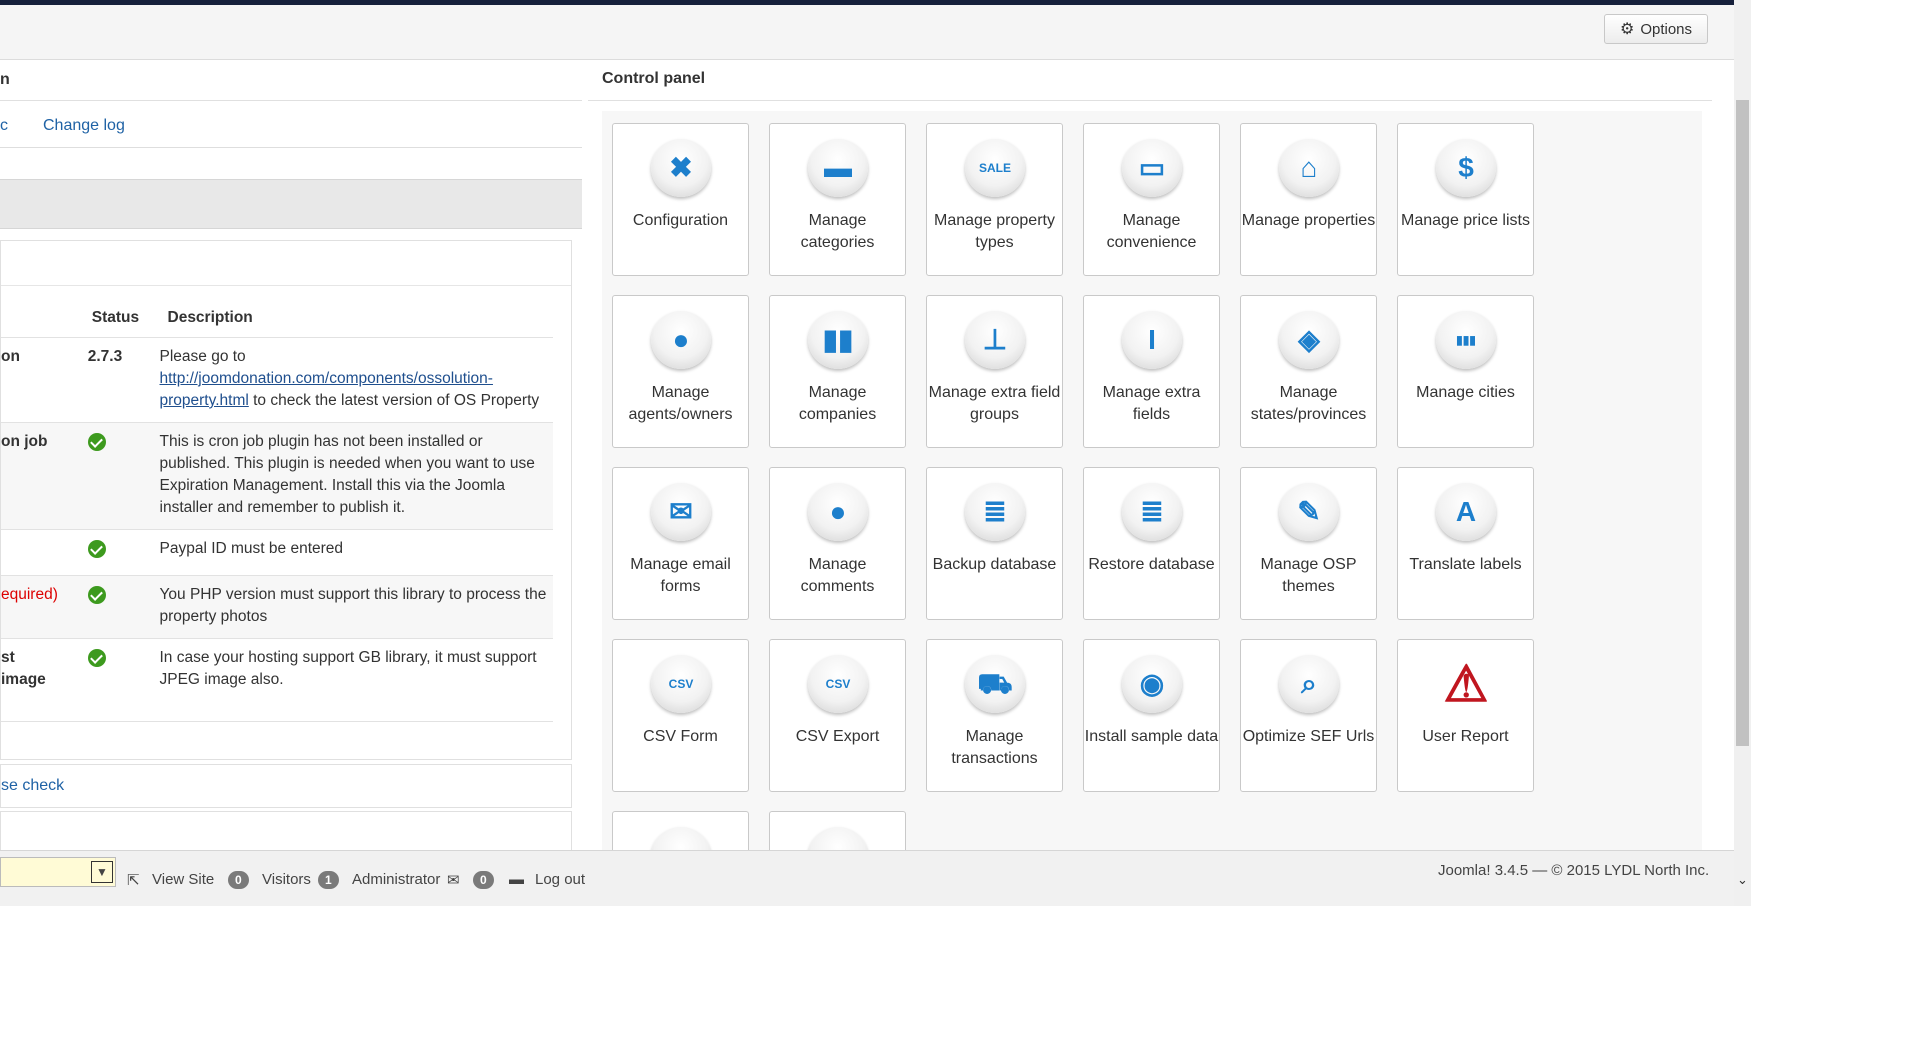 The image size is (1920, 1040). I want to click on admin-badge: 1, so click(328, 880).